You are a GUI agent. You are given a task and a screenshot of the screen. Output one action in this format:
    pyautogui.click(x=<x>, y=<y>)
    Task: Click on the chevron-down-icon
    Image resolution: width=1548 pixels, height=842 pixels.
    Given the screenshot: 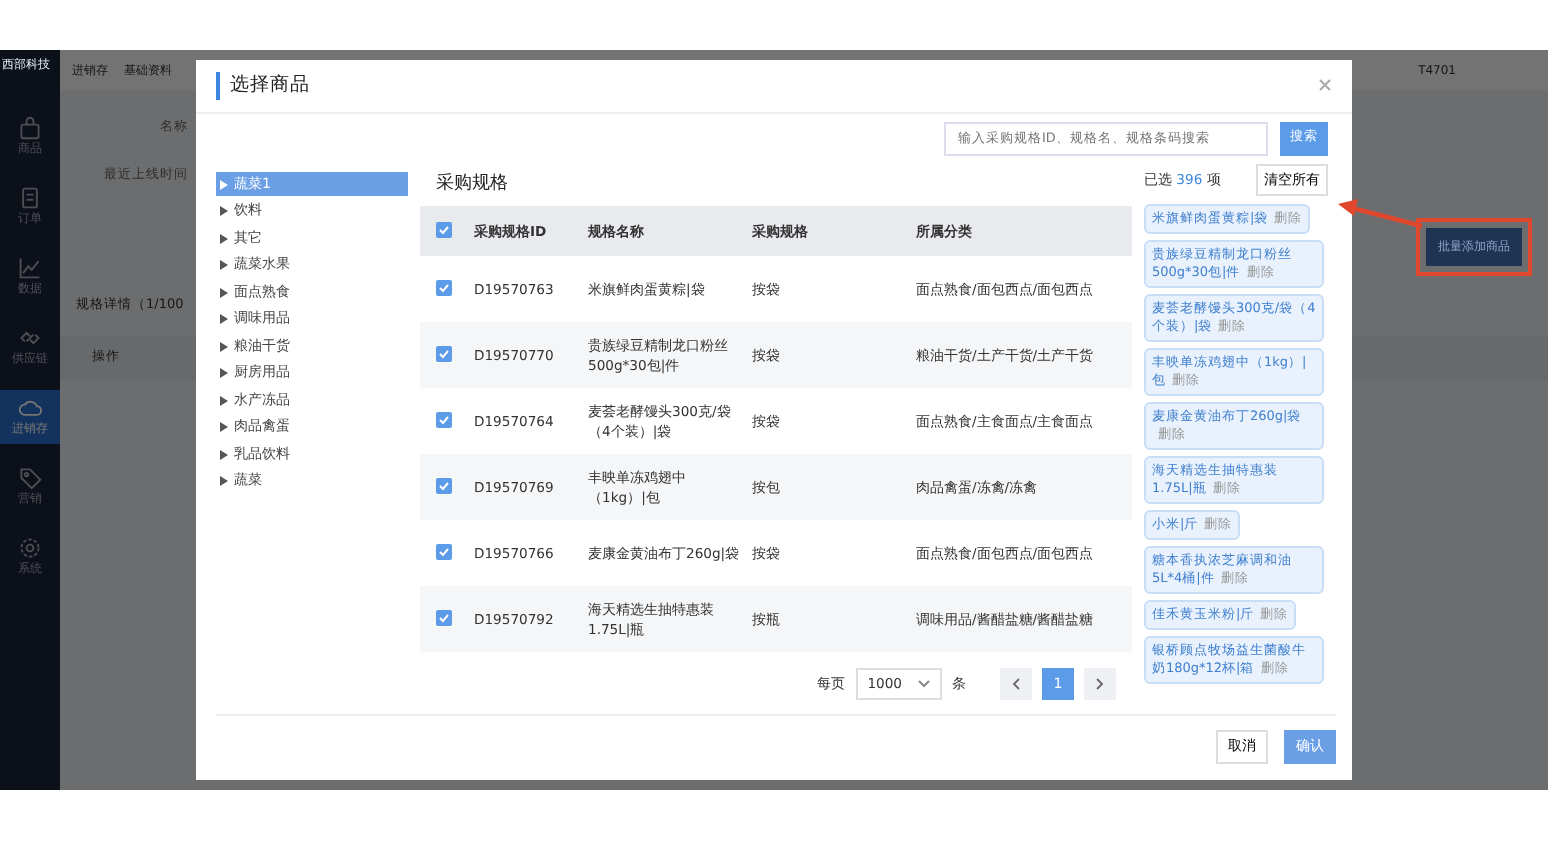 What is the action you would take?
    pyautogui.click(x=924, y=684)
    